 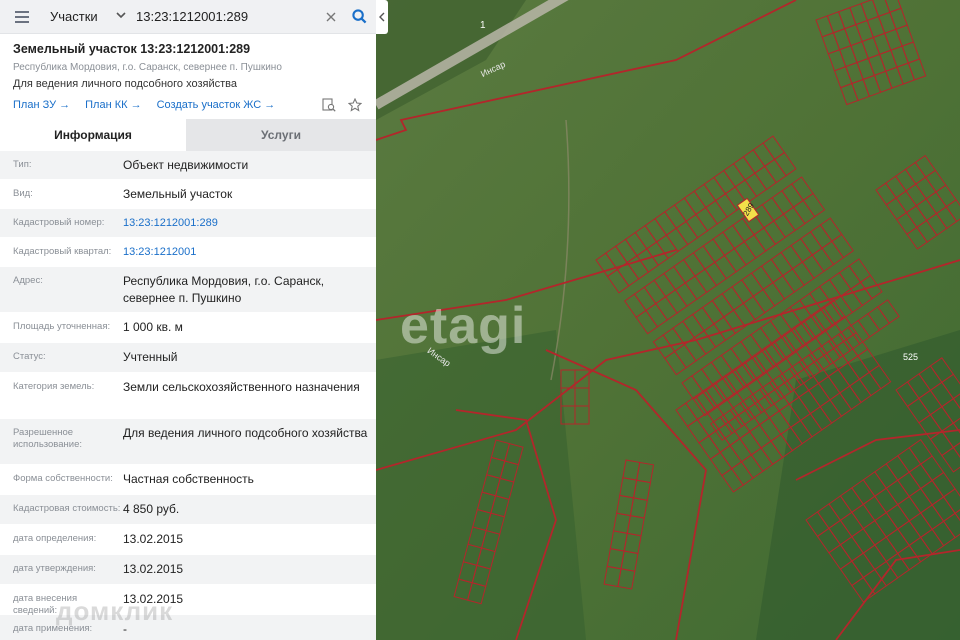 I want to click on tab-bar: Информация Услуги, so click(x=188, y=135).